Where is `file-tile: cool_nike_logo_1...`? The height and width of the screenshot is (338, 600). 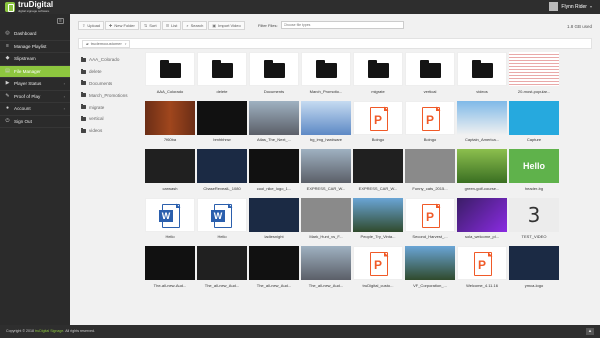 file-tile: cool_nike_logo_1... is located at coordinates (274, 173).